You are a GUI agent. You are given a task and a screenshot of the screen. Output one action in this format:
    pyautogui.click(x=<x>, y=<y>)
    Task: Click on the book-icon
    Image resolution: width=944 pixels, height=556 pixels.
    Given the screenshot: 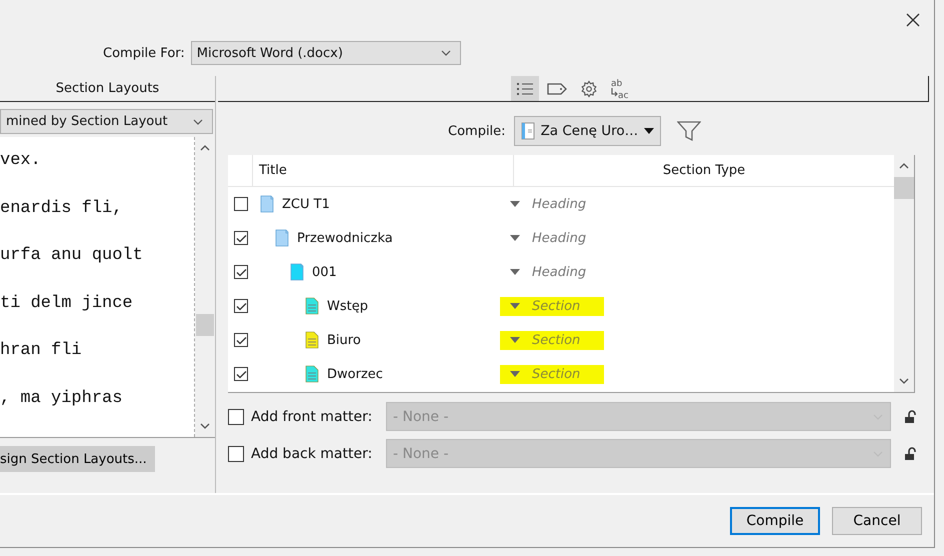 What is the action you would take?
    pyautogui.click(x=527, y=131)
    